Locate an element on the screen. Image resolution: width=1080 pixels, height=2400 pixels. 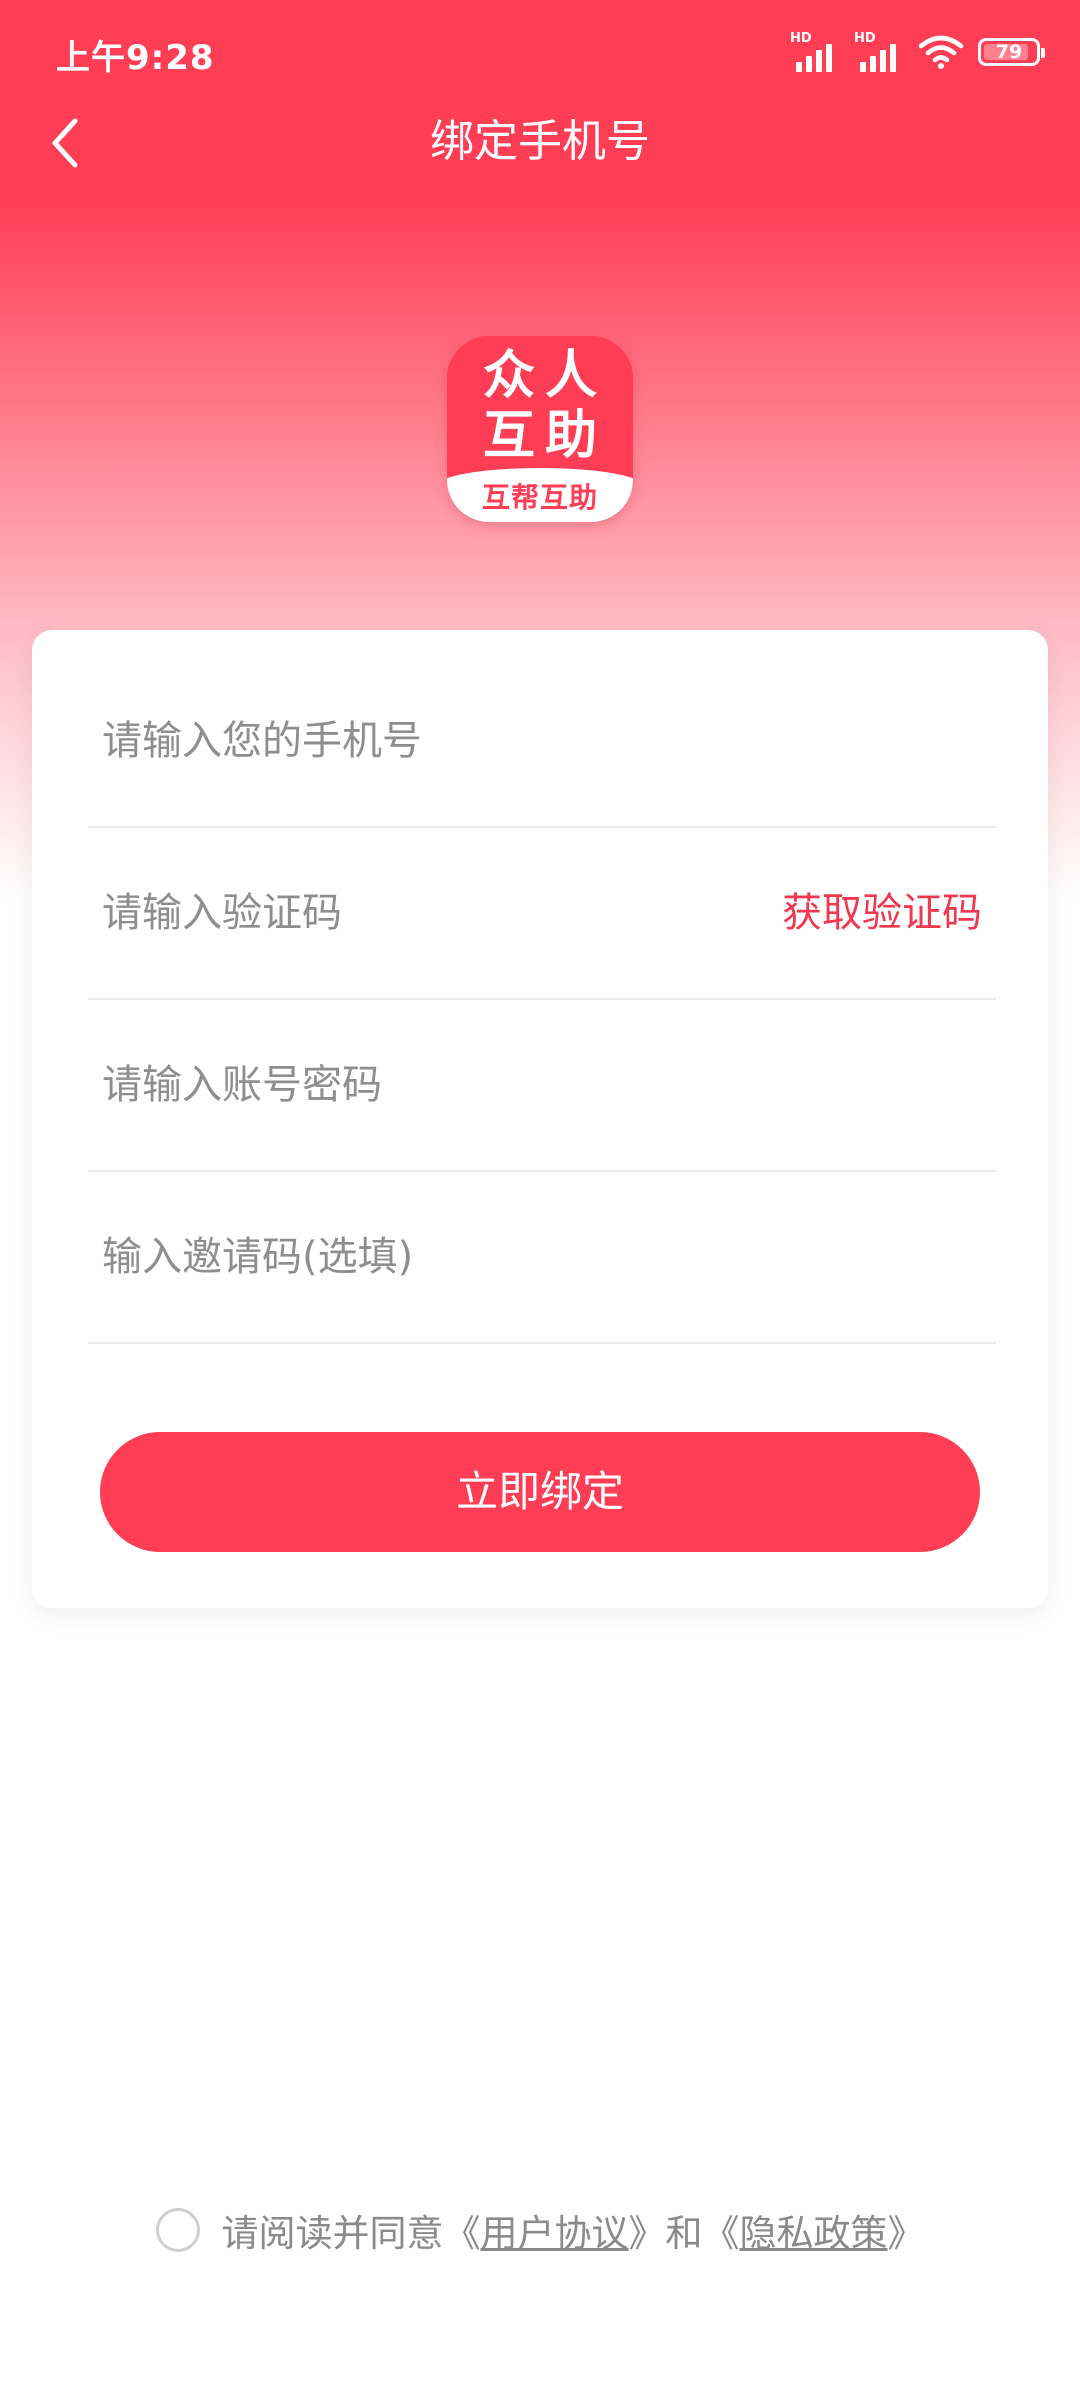
phone-input is located at coordinates (452, 741).